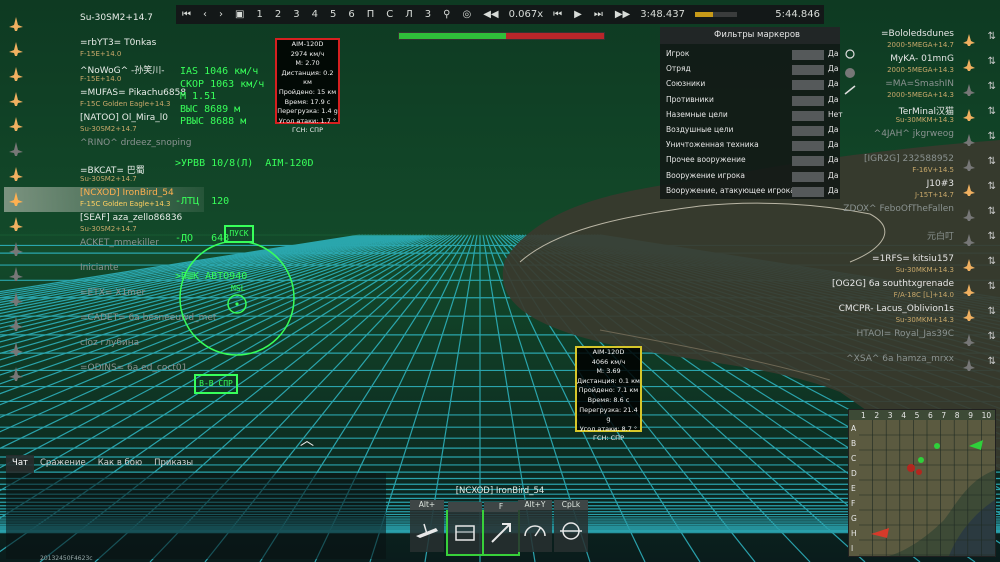  I want to click on ally-player-row: cloz глубина, so click(104, 349).